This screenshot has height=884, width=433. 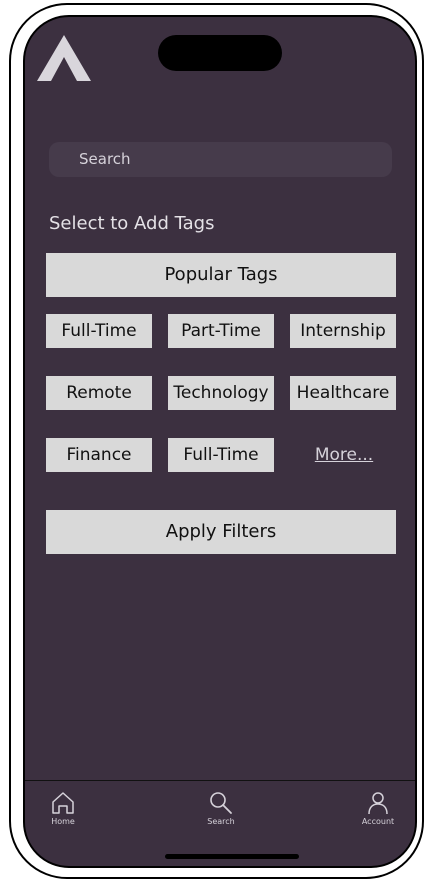 I want to click on home-indicator, so click(x=232, y=856).